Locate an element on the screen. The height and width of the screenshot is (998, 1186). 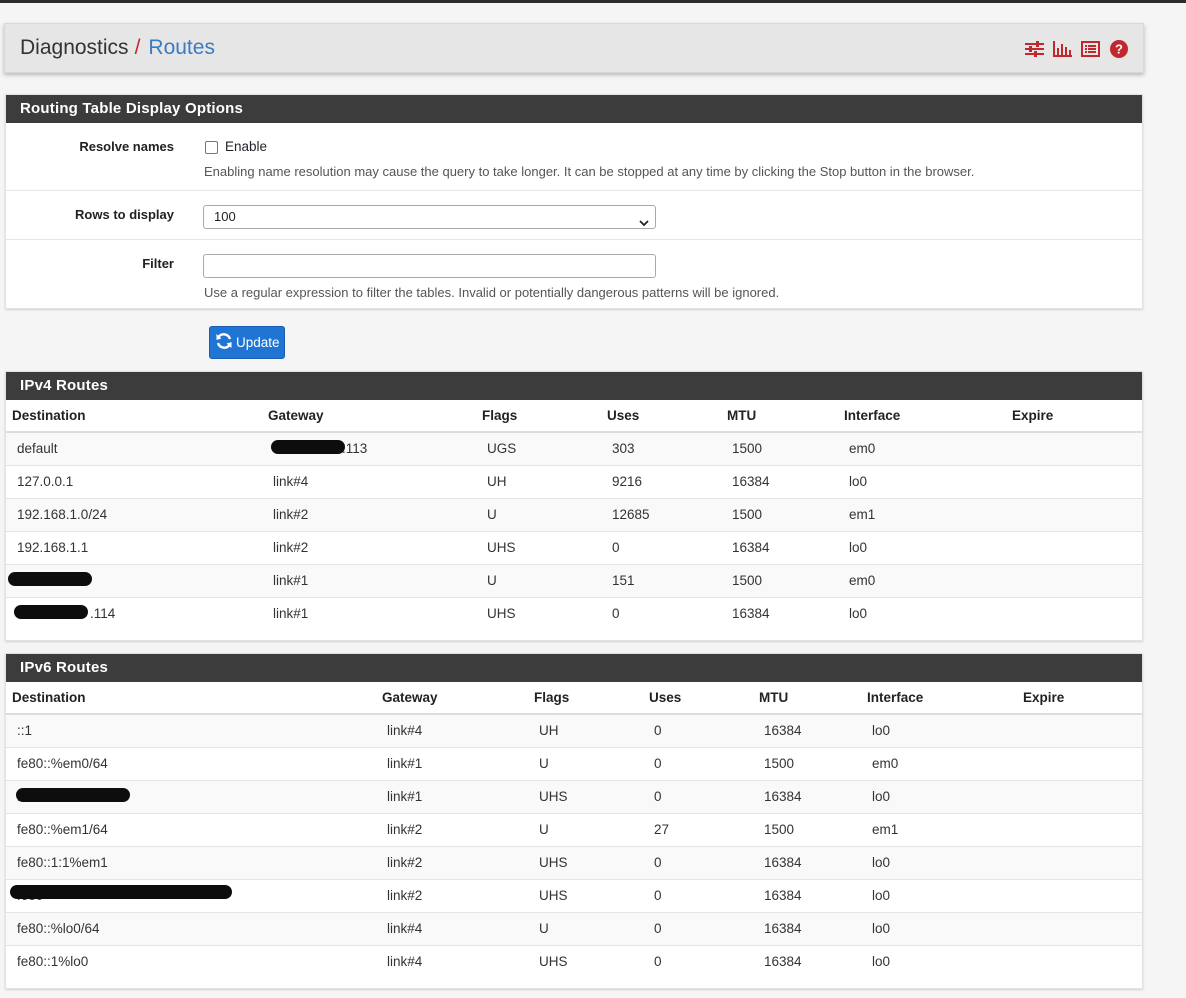
panel-title-ipv4: IPv4 Routes is located at coordinates (574, 386).